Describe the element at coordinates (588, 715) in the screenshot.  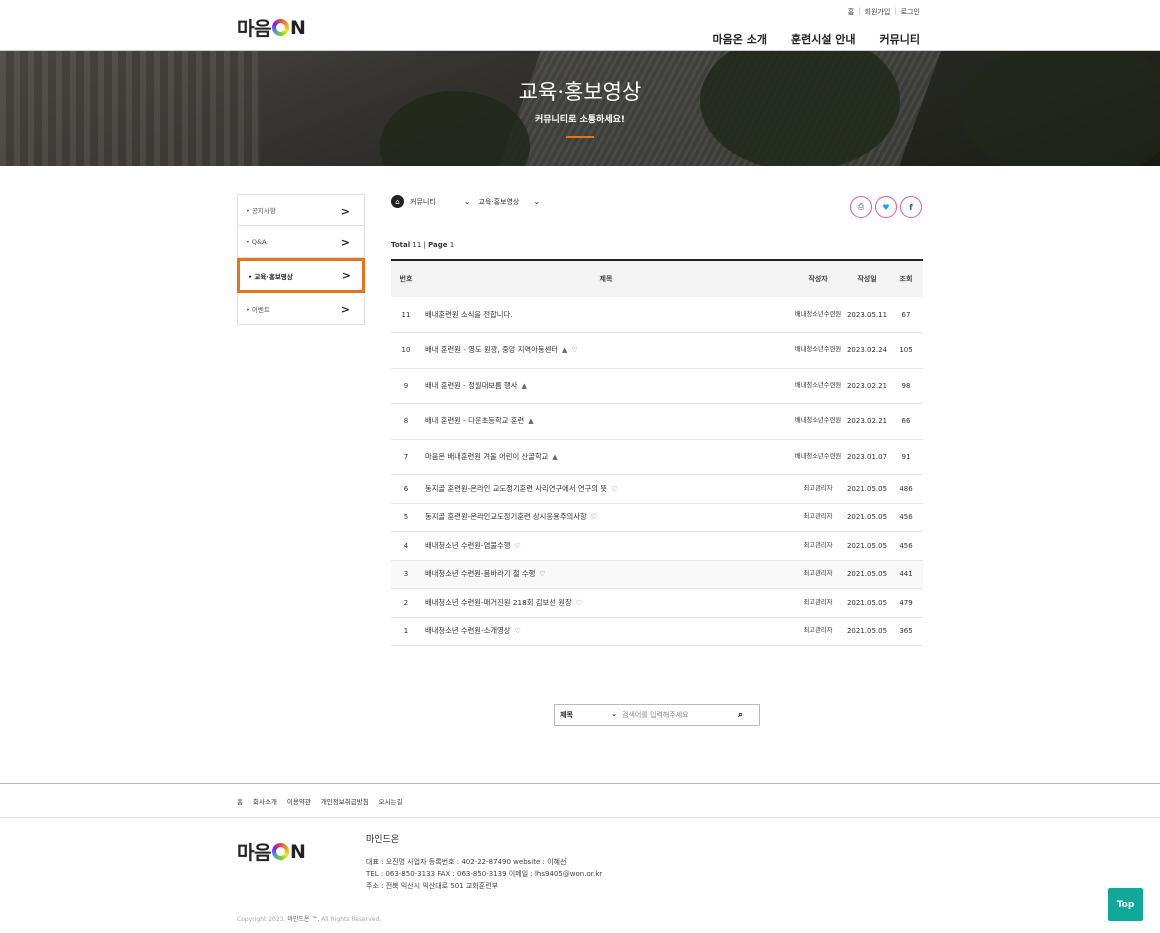
I see `search-field-select: 제목 ⌄` at that location.